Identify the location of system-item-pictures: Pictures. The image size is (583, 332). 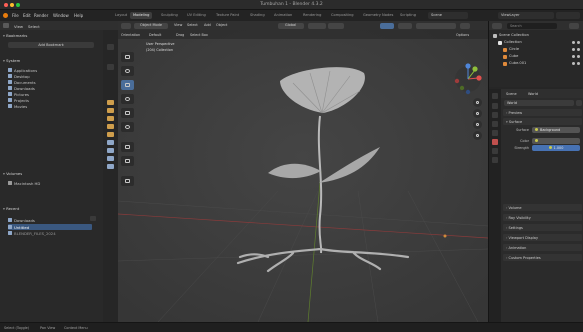
(21, 94).